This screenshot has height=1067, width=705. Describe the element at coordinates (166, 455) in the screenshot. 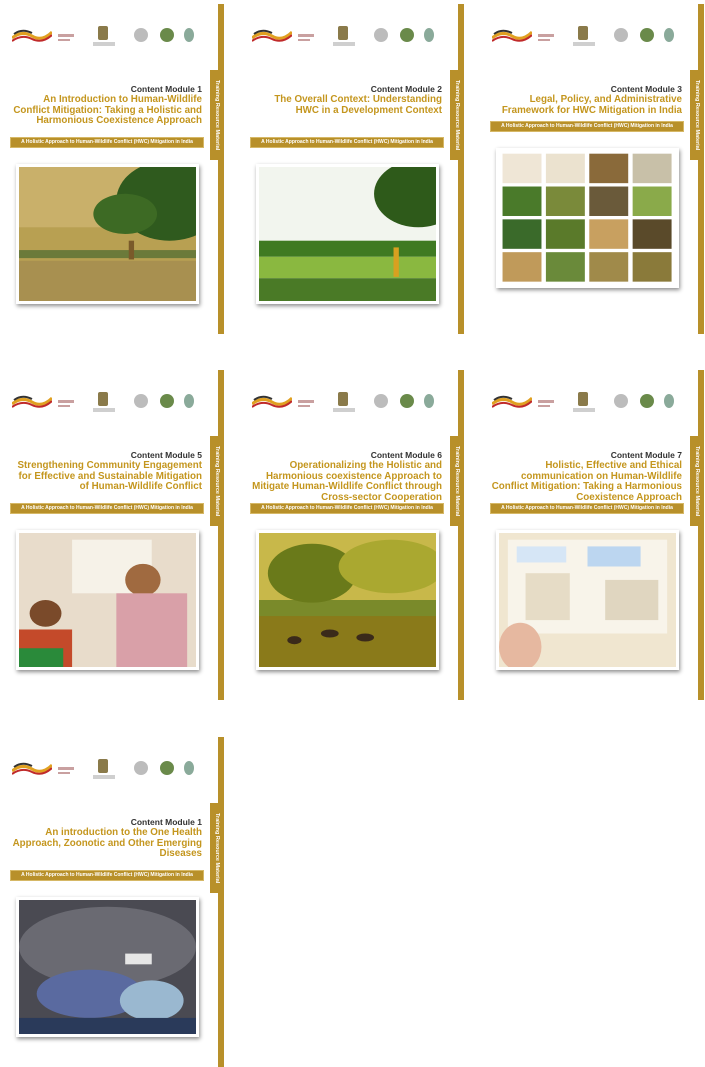

I see `module-number: Content Module 5` at that location.